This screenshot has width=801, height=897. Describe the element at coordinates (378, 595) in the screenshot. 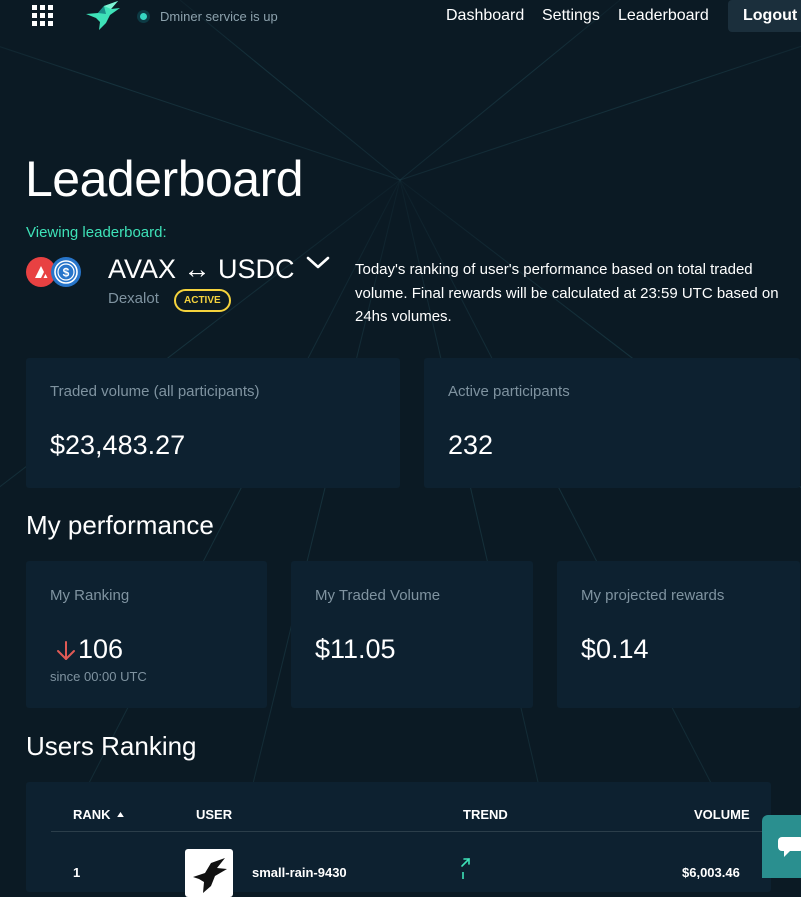

I see `my-traded-volume-label: My Traded Volume` at that location.